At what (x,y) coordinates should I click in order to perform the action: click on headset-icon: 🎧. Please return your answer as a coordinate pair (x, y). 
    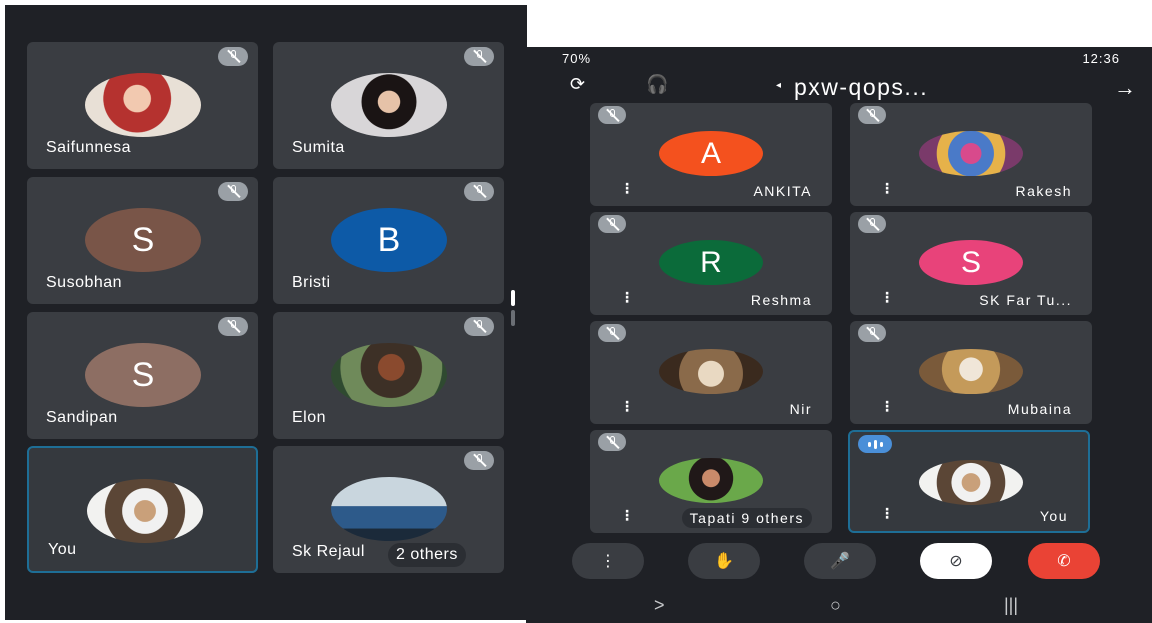
    Looking at the image, I should click on (657, 84).